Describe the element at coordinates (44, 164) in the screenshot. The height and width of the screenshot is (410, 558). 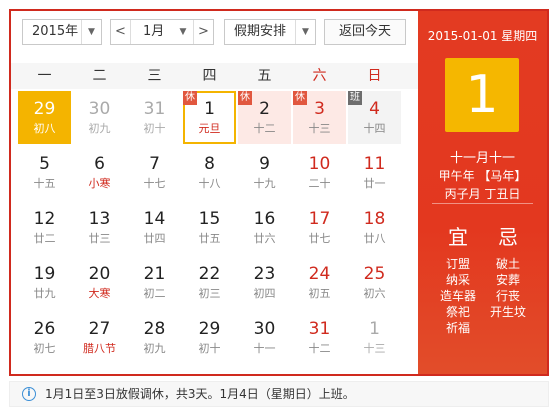
I see `day-number: 5` at that location.